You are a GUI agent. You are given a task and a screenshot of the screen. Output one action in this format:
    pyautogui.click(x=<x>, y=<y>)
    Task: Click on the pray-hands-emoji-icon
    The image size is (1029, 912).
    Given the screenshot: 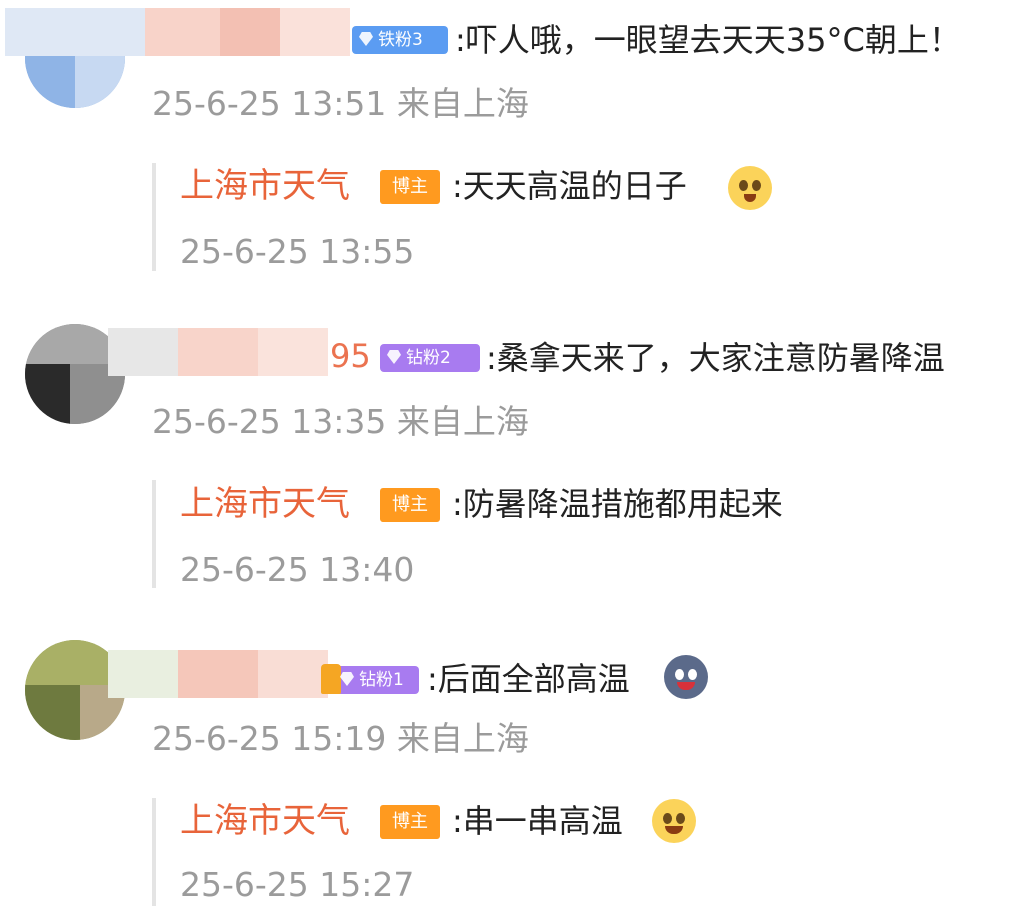 What is the action you would take?
    pyautogui.click(x=750, y=188)
    